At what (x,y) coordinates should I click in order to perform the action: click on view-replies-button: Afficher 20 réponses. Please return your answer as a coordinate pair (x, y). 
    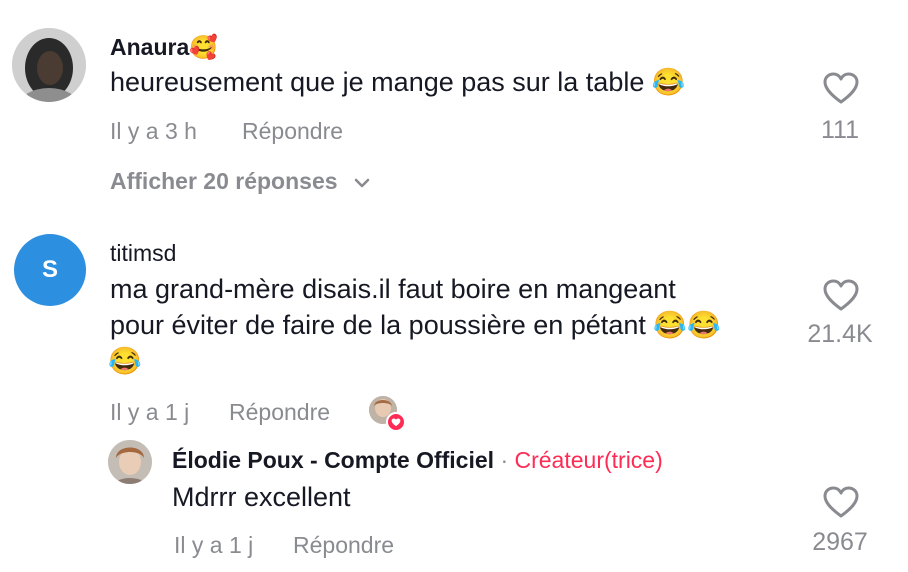
    Looking at the image, I should click on (240, 181).